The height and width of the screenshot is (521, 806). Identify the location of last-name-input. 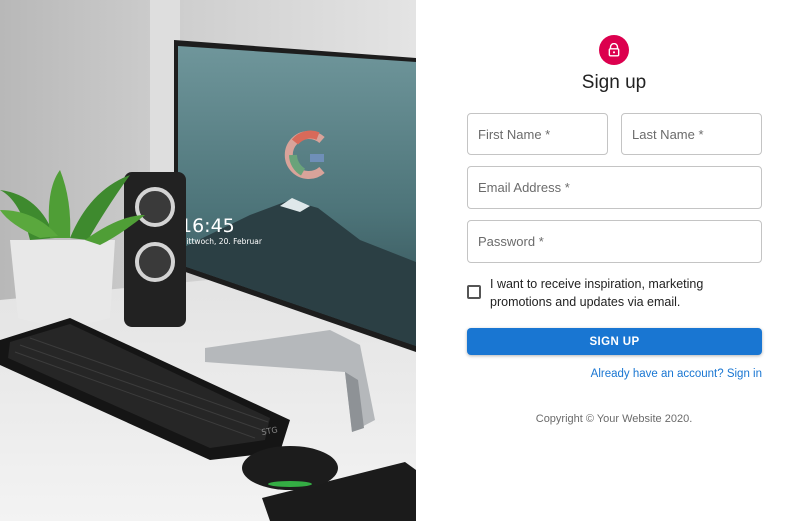
(691, 134).